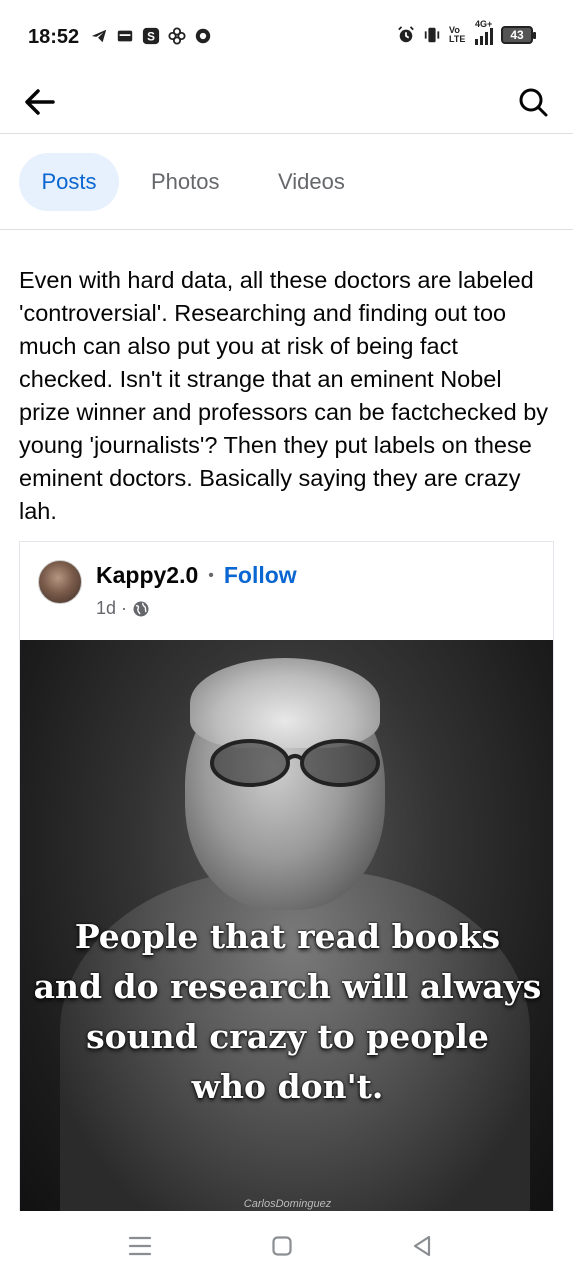  What do you see at coordinates (286, 591) in the screenshot?
I see `shared-post-header: Kappy2.0 • Follow 1d ·` at bounding box center [286, 591].